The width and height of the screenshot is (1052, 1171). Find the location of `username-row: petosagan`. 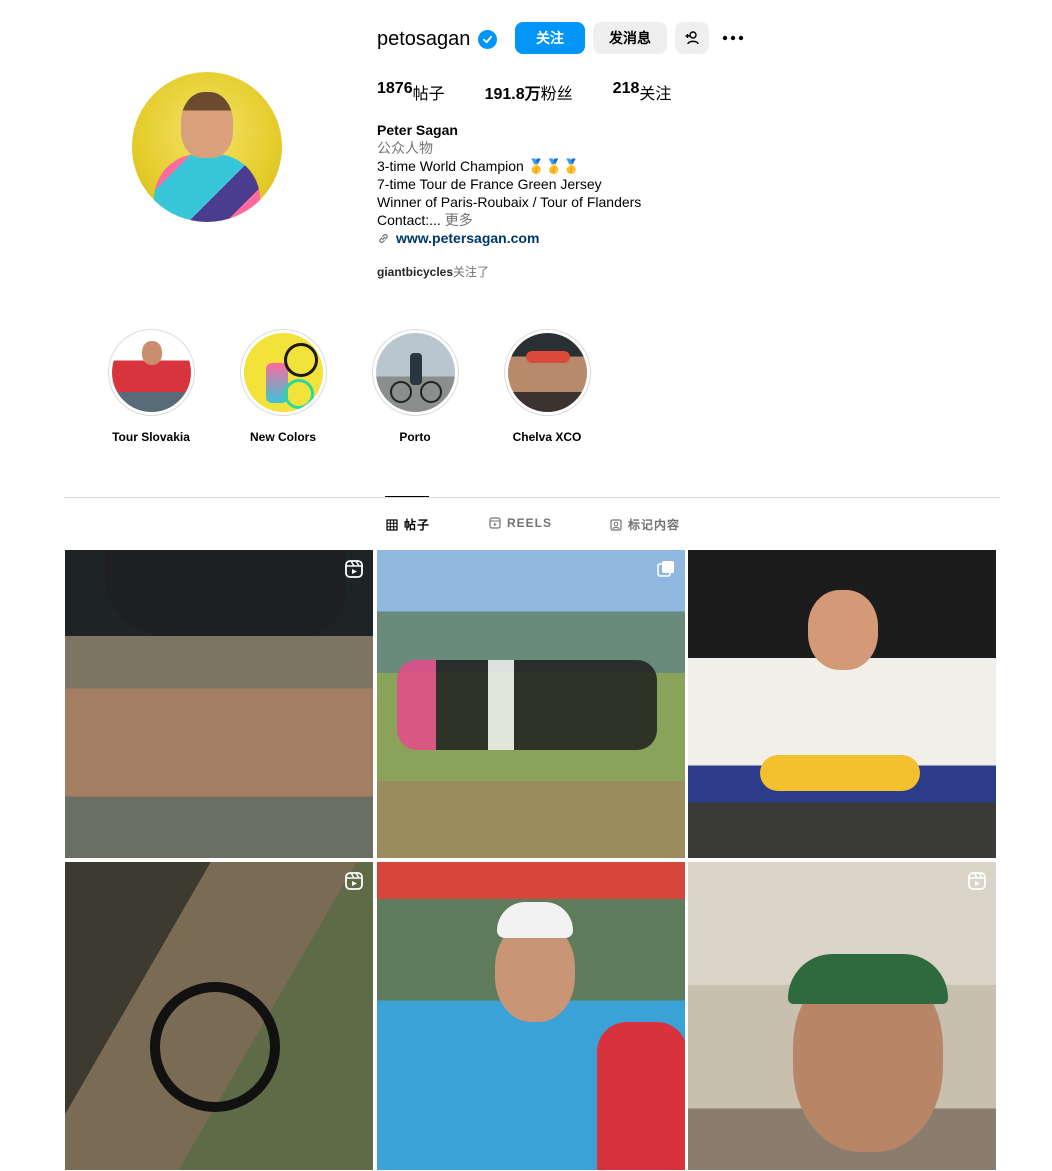

username-row: petosagan is located at coordinates (437, 39).